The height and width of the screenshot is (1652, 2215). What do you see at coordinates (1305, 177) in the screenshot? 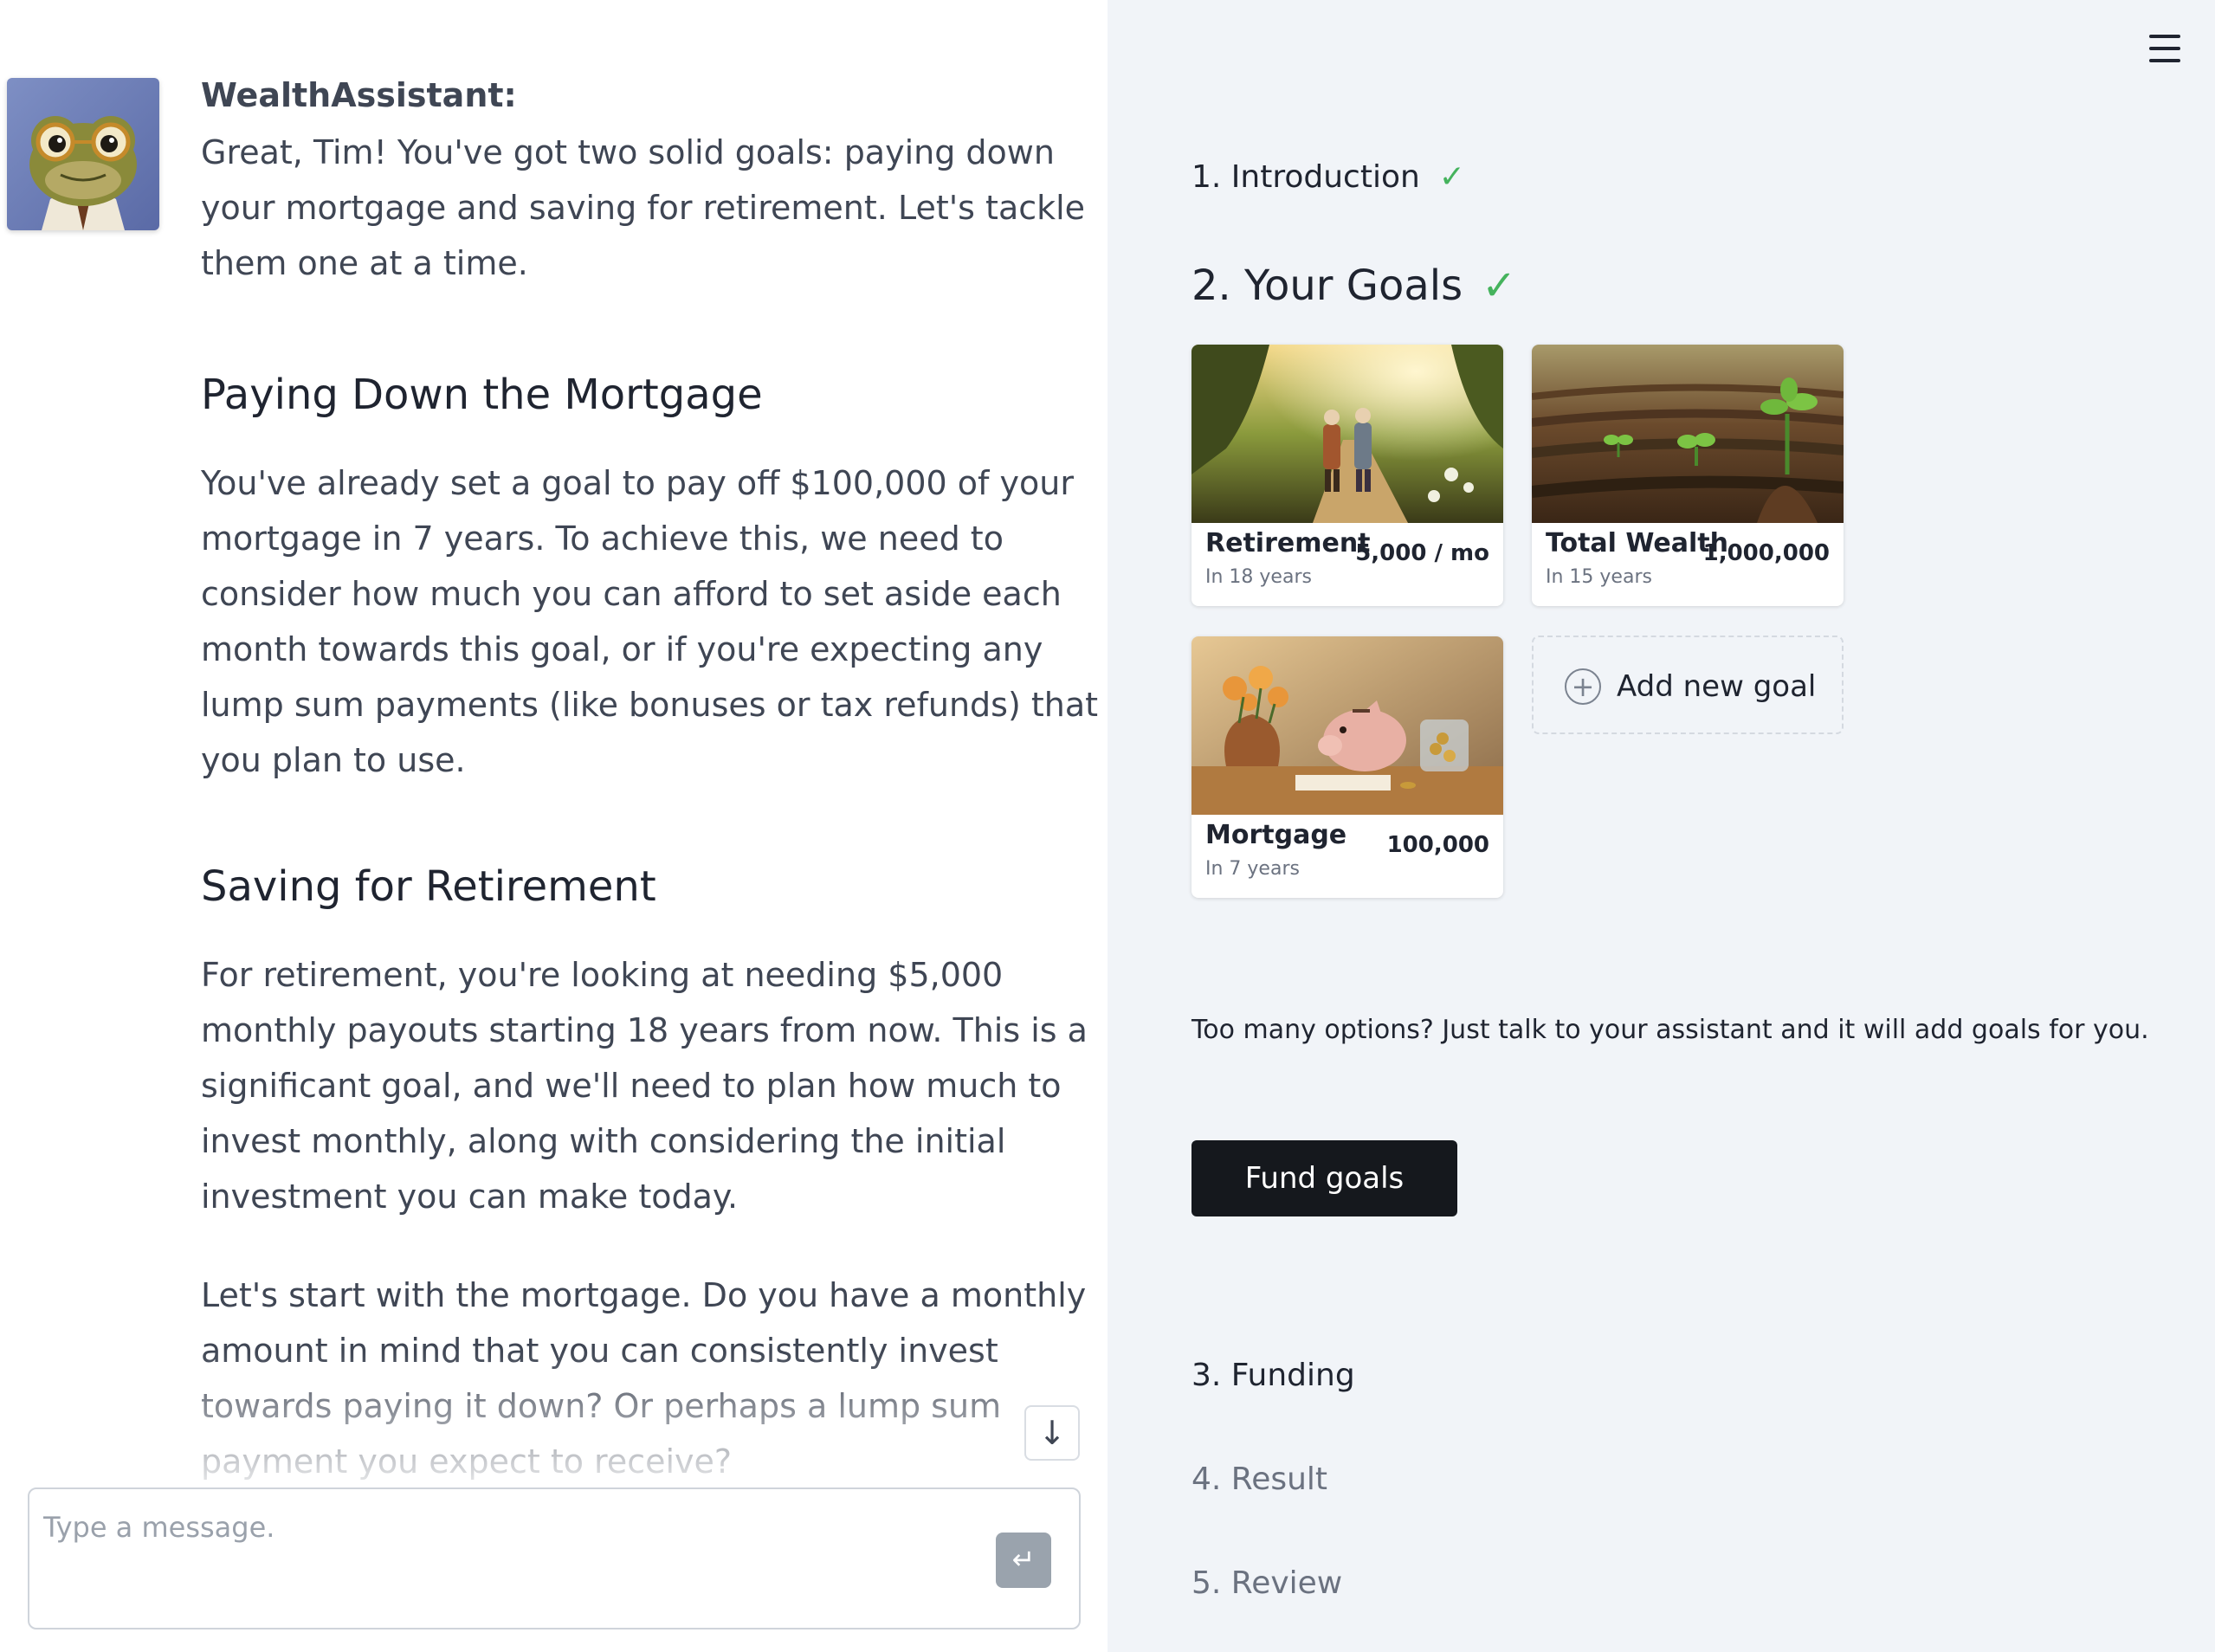
I see `step-label: 1. Introduction` at bounding box center [1305, 177].